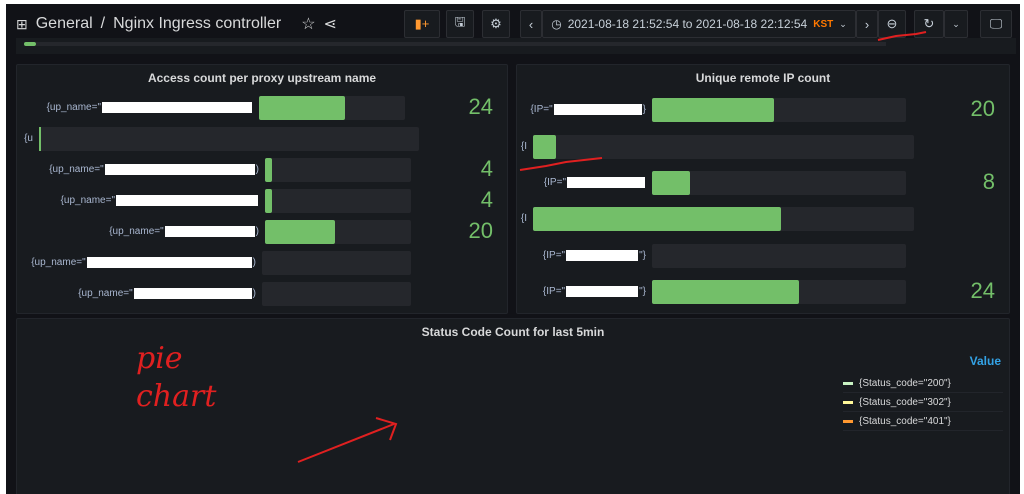 This screenshot has width=1024, height=494. I want to click on annotation-arrow, so click(347, 440).